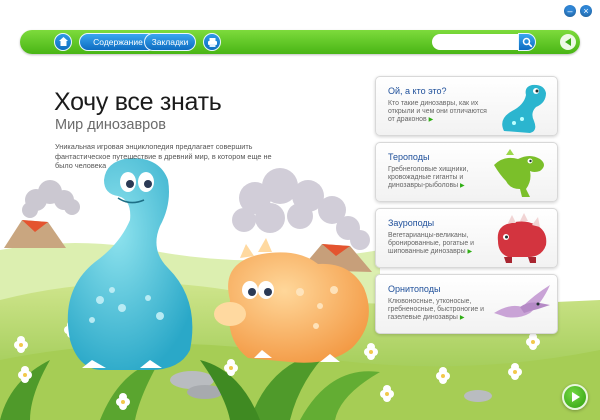  I want to click on card-title: Зауроподы, so click(411, 223).